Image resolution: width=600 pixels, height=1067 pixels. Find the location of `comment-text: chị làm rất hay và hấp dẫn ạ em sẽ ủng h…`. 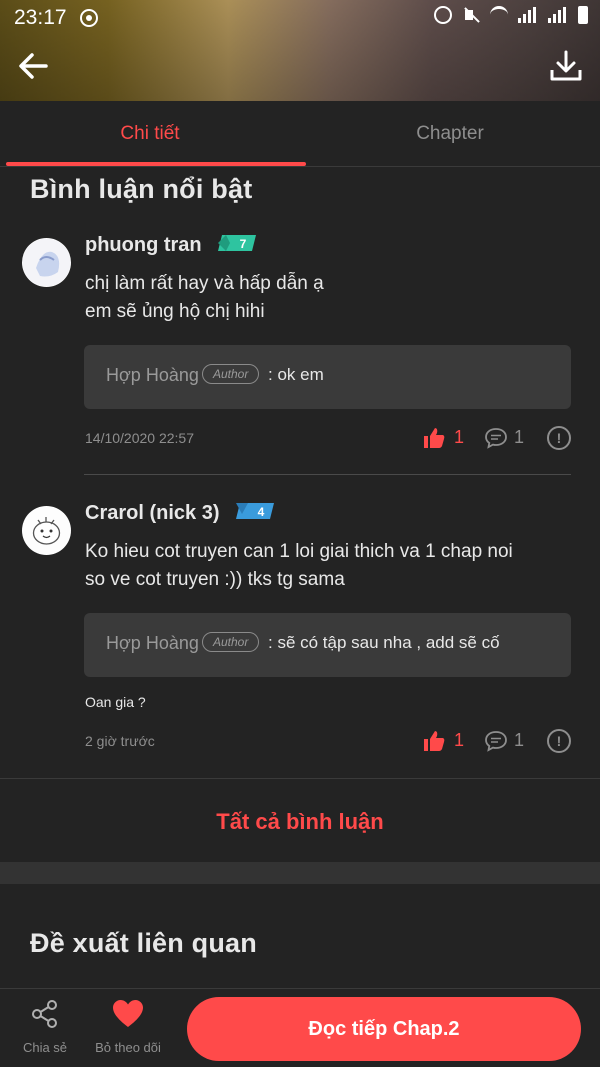

comment-text: chị làm rất hay và hấp dẫn ạ em sẽ ủng h… is located at coordinates (204, 298).